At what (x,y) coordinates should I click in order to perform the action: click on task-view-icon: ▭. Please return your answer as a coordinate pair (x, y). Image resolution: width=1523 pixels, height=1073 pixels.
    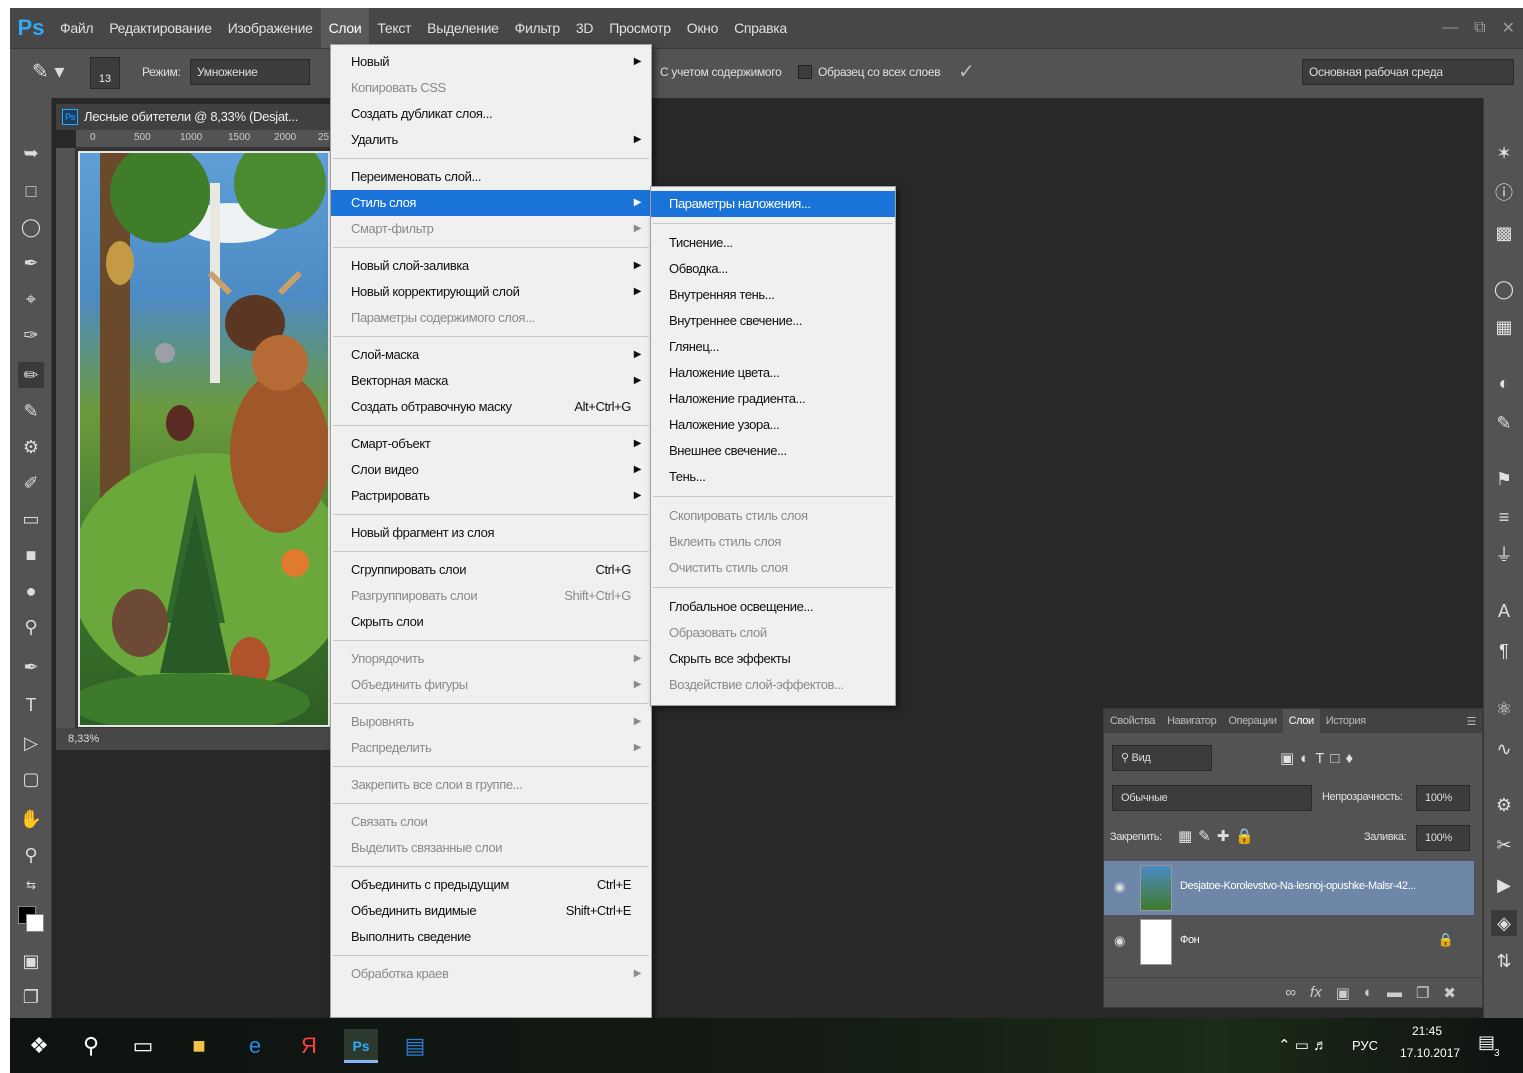
    Looking at the image, I should click on (143, 1046).